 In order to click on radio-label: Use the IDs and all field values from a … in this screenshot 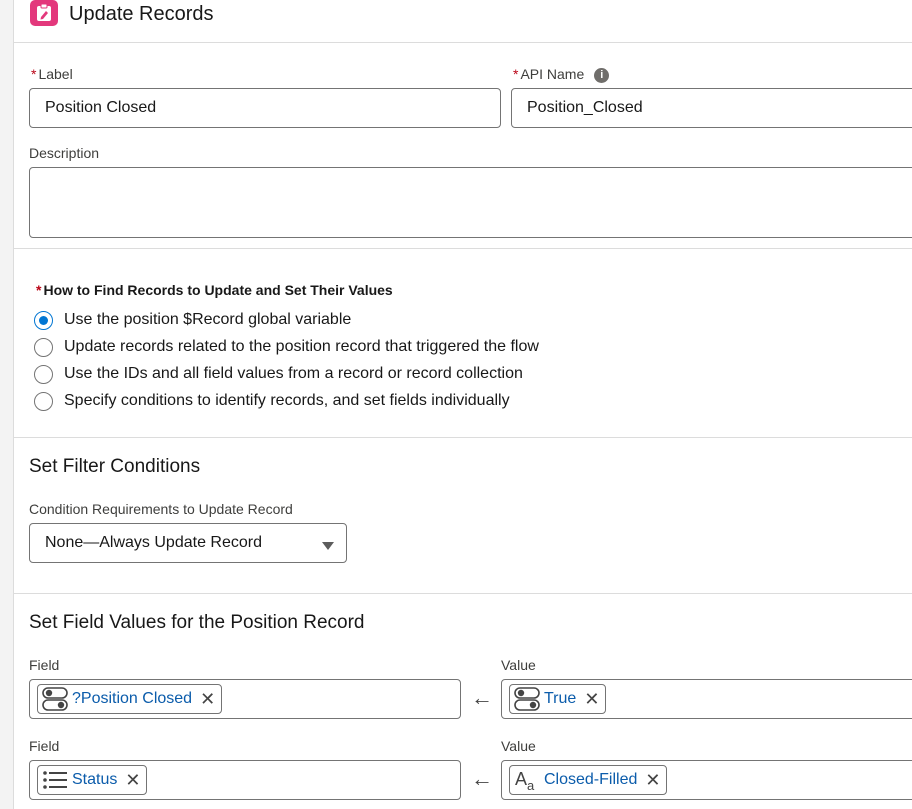, I will do `click(293, 373)`.